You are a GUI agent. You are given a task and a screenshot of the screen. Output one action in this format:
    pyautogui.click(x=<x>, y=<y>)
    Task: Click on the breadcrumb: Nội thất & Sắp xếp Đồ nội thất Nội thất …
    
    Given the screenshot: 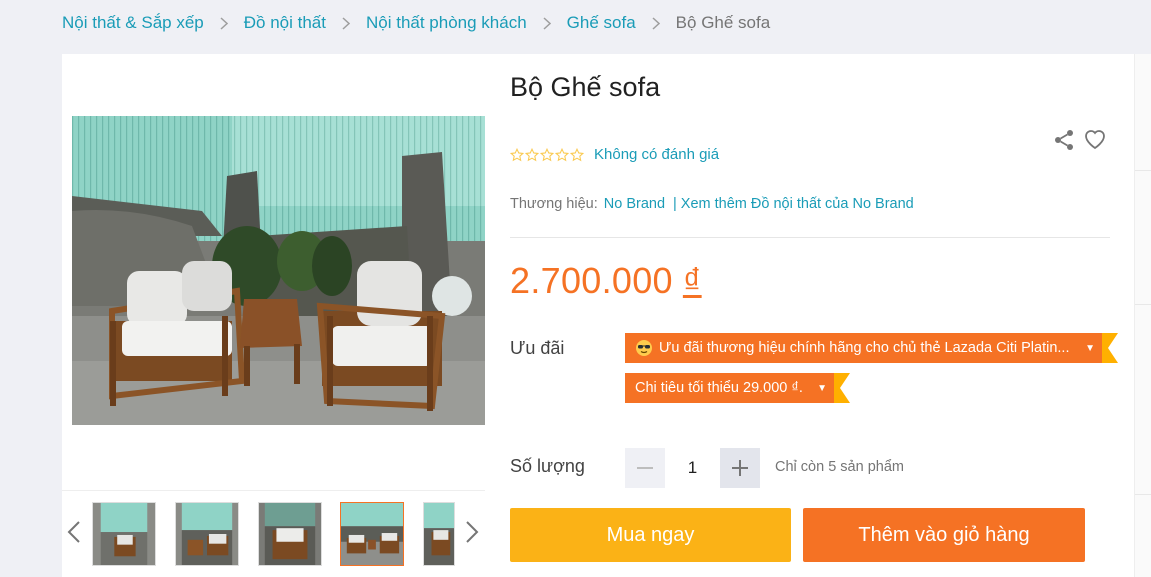 What is the action you would take?
    pyautogui.click(x=416, y=23)
    